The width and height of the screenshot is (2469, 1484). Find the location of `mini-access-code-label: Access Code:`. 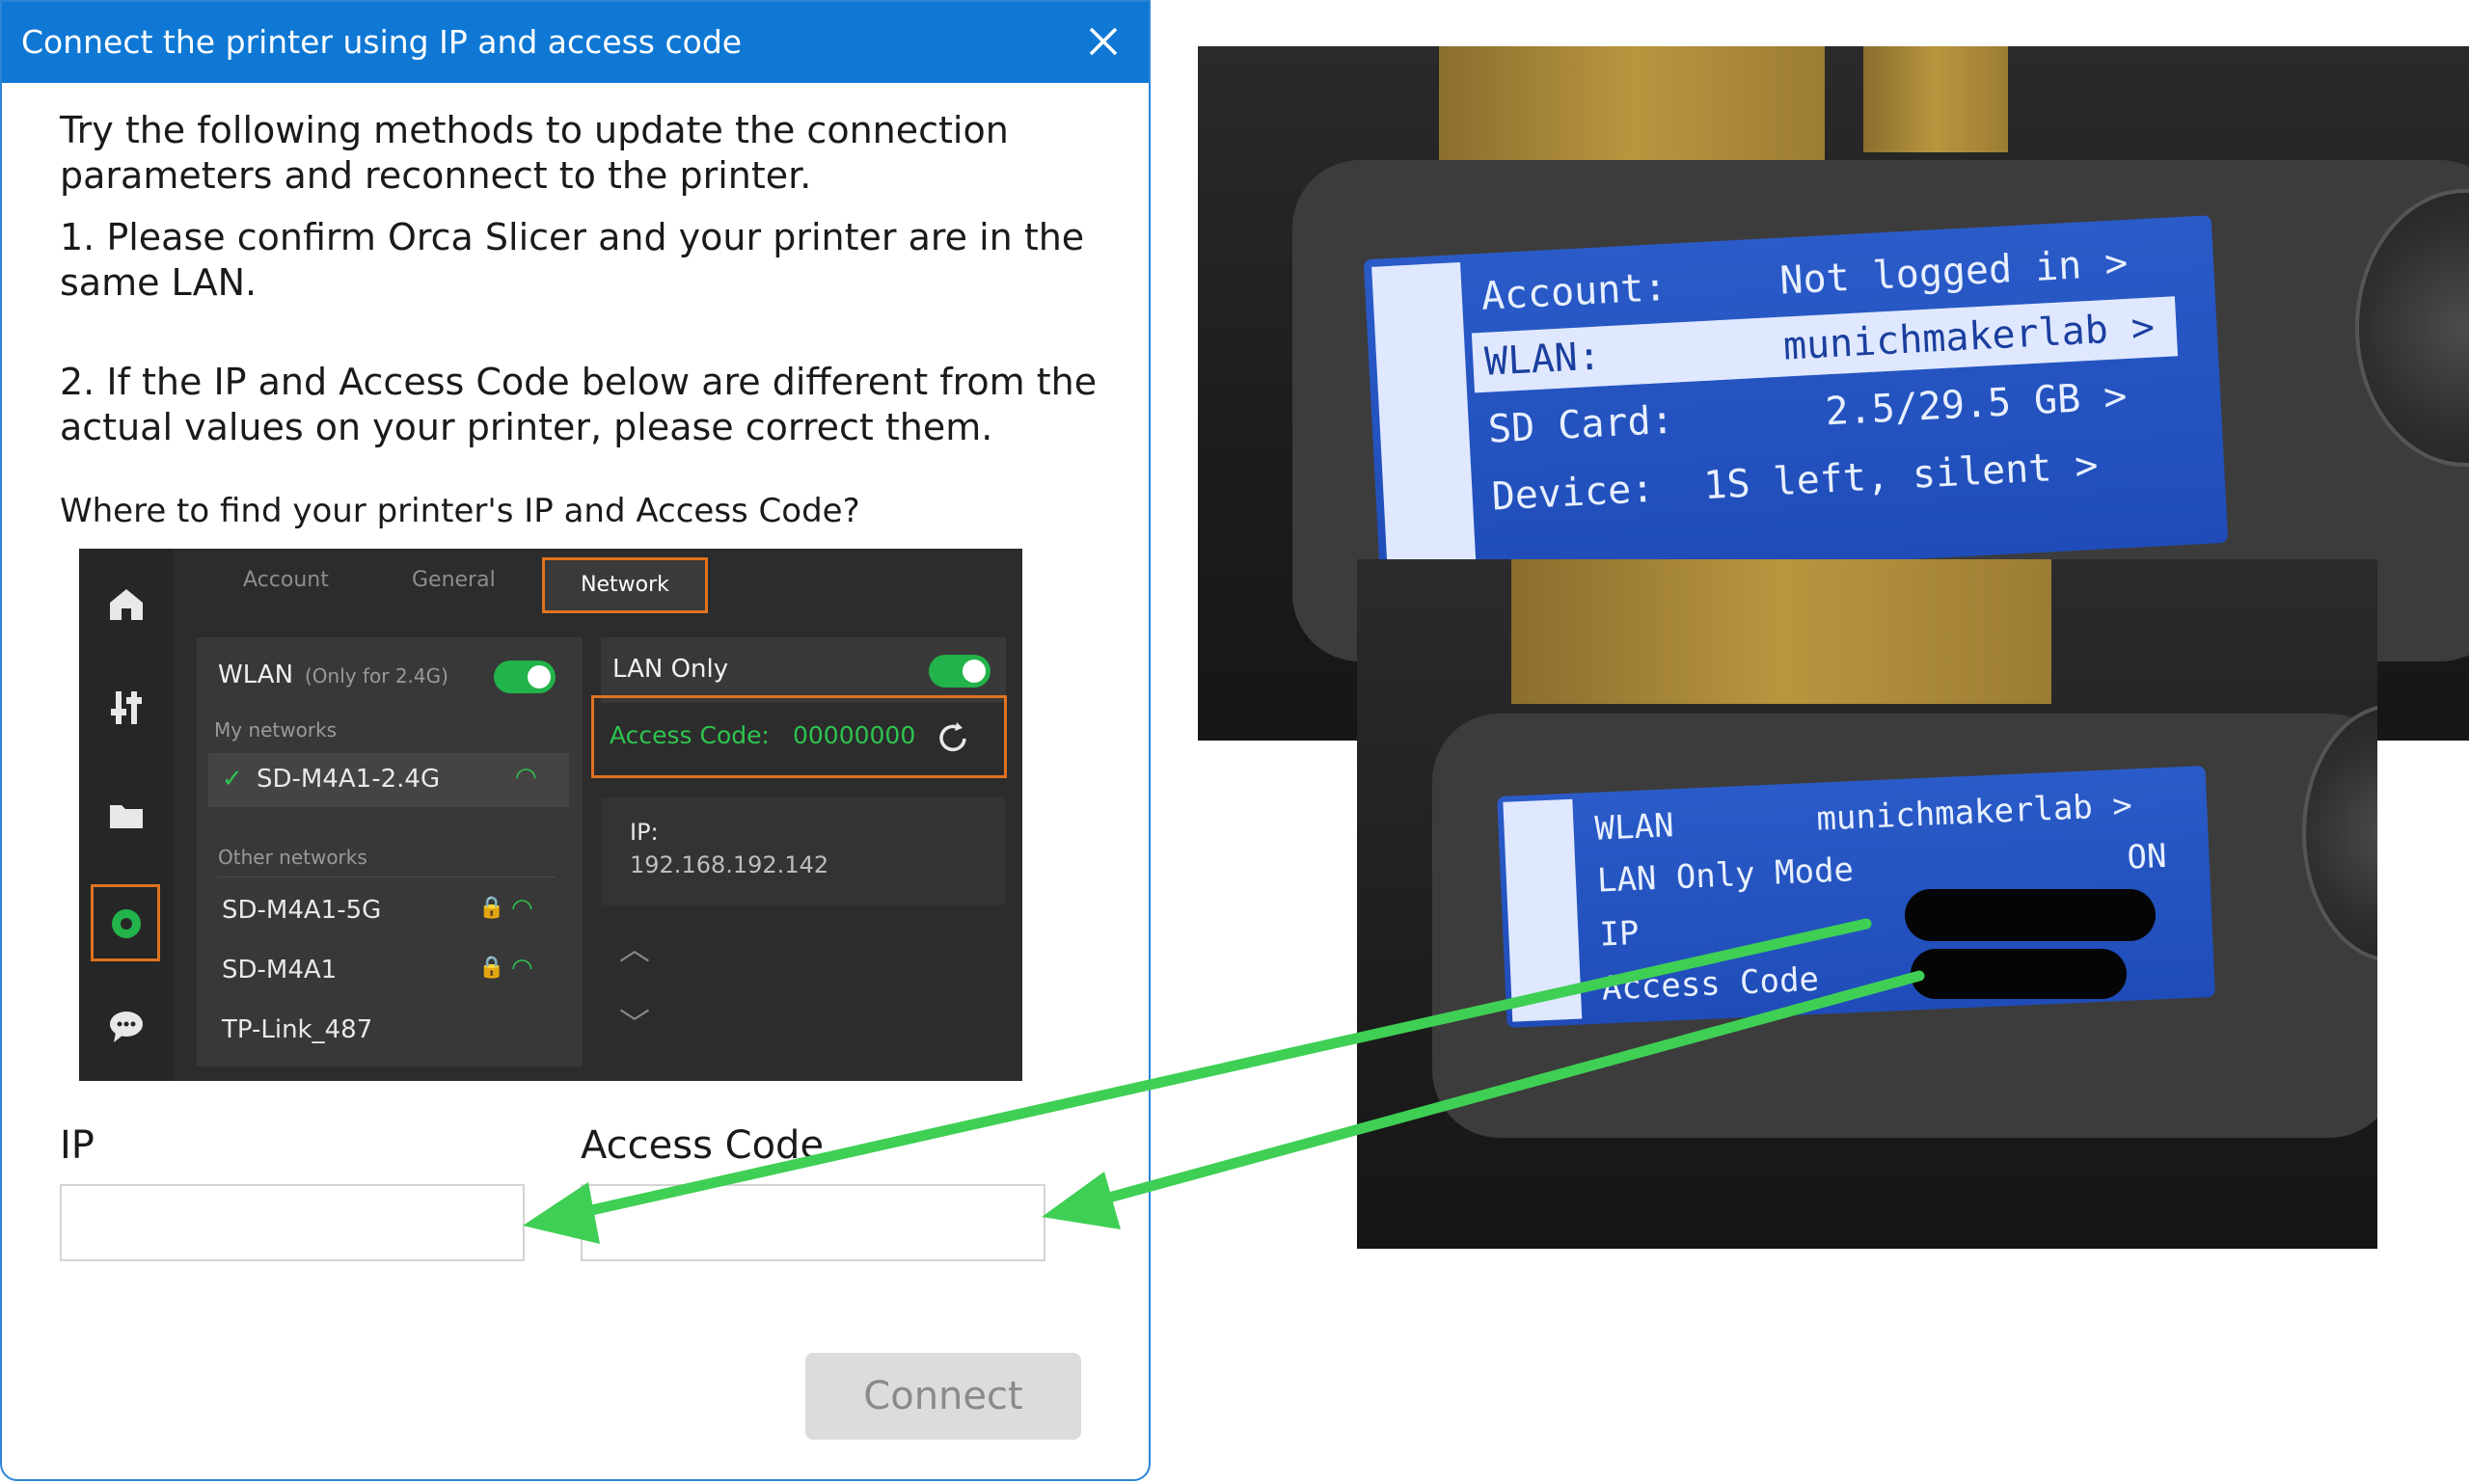

mini-access-code-label: Access Code: is located at coordinates (690, 735).